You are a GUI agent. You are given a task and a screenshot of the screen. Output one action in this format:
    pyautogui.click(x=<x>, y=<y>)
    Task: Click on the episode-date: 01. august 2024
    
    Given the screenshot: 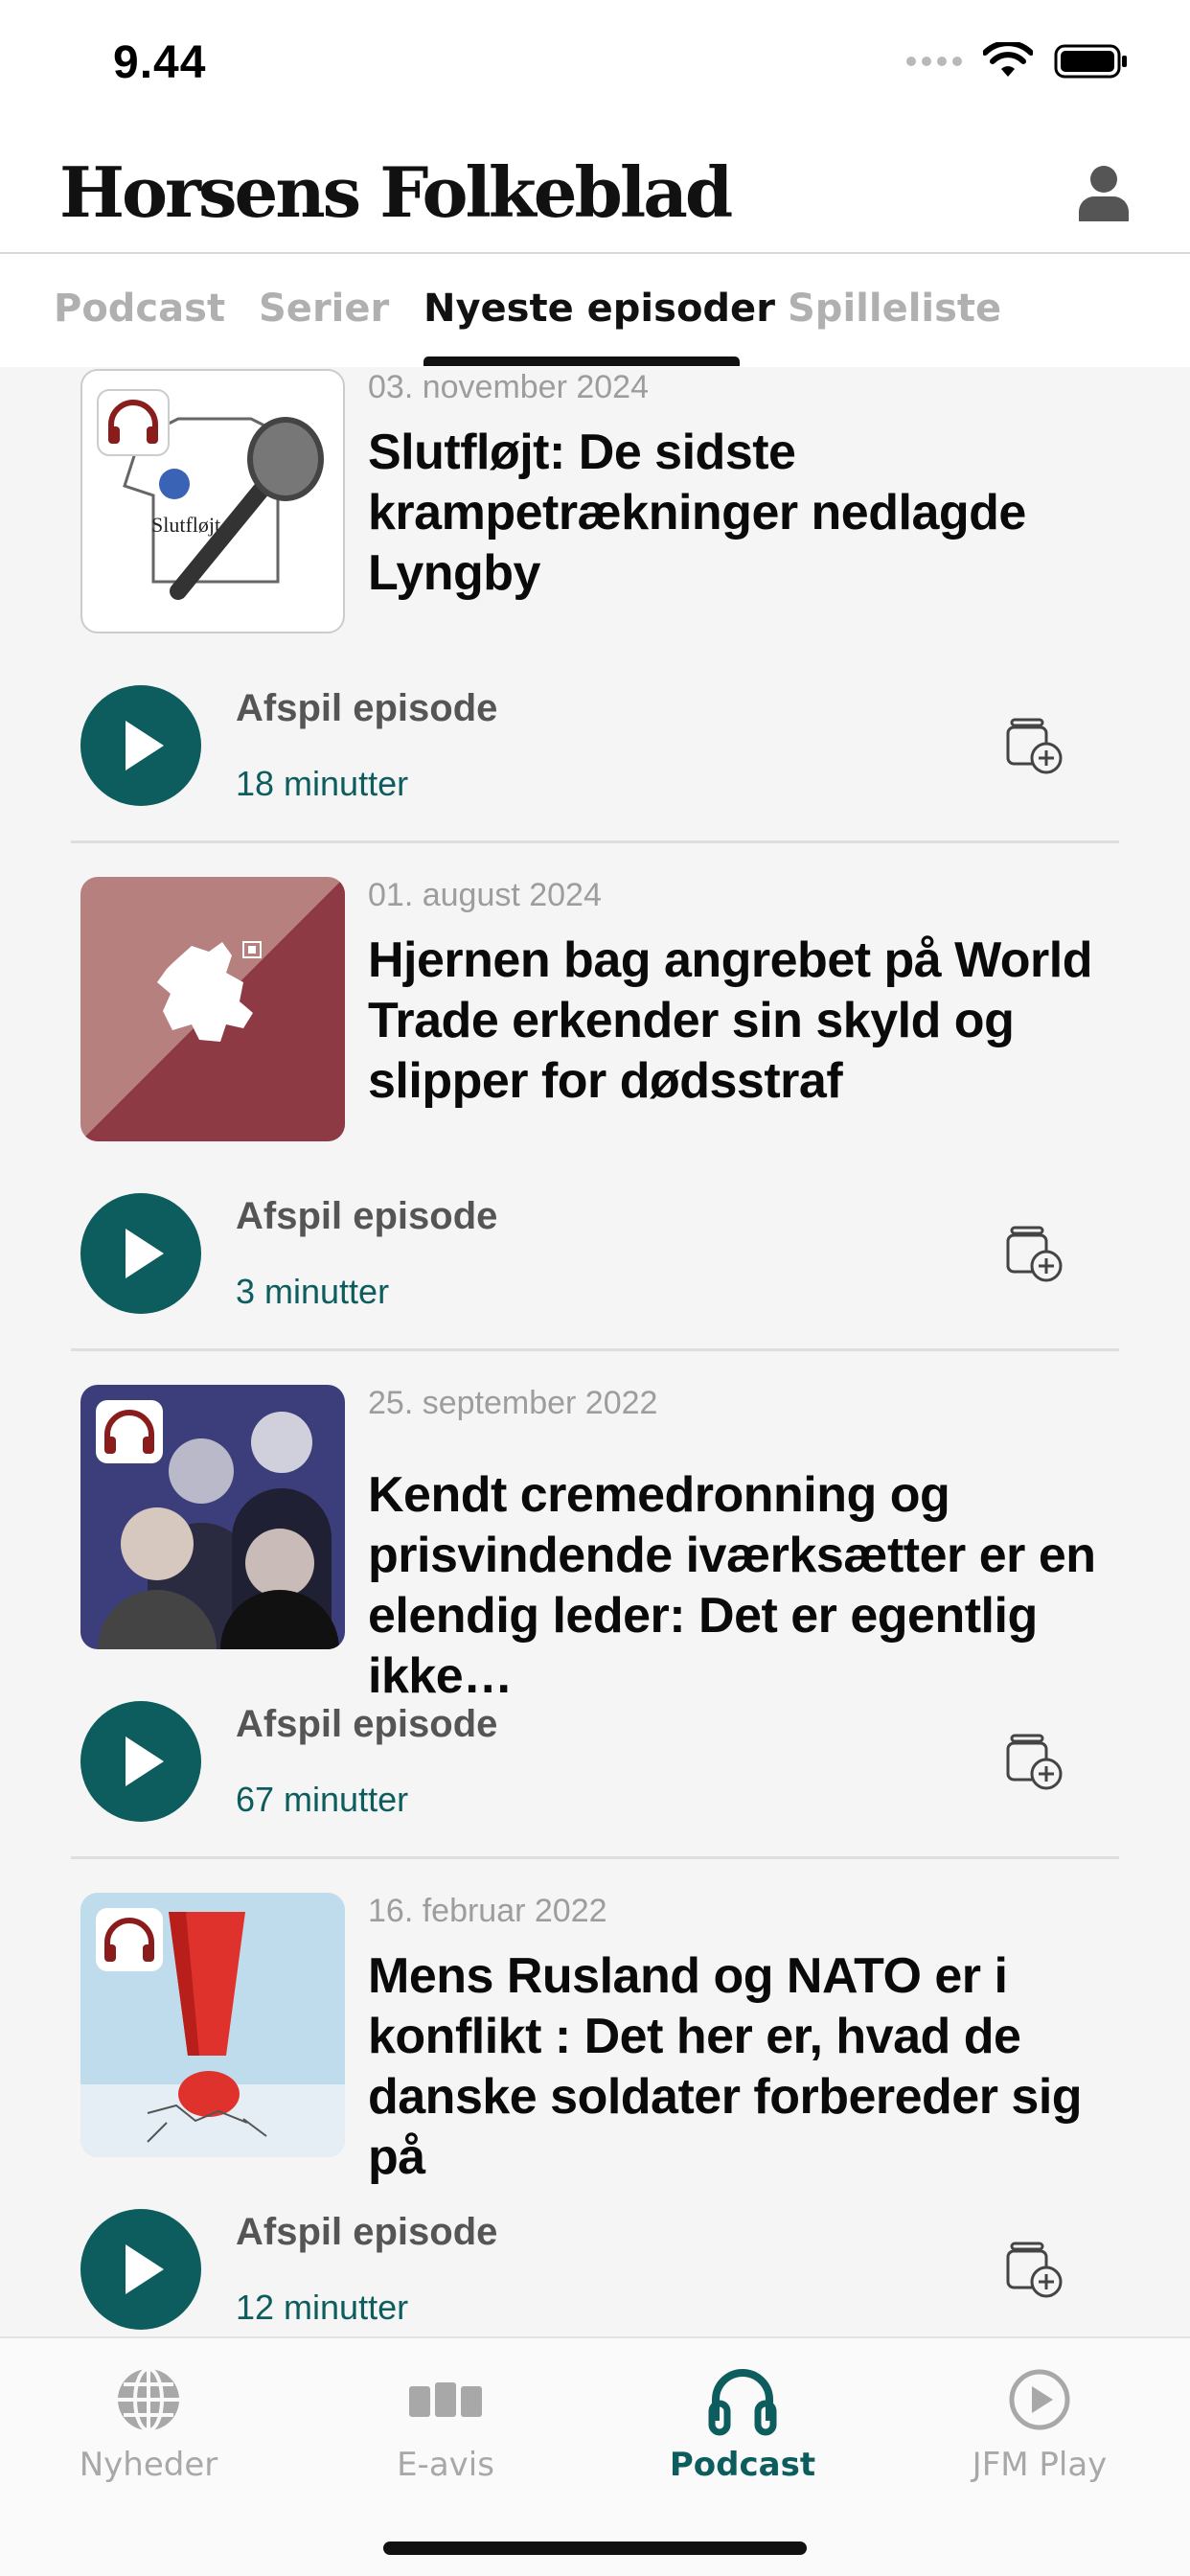 What is the action you would take?
    pyautogui.click(x=485, y=895)
    